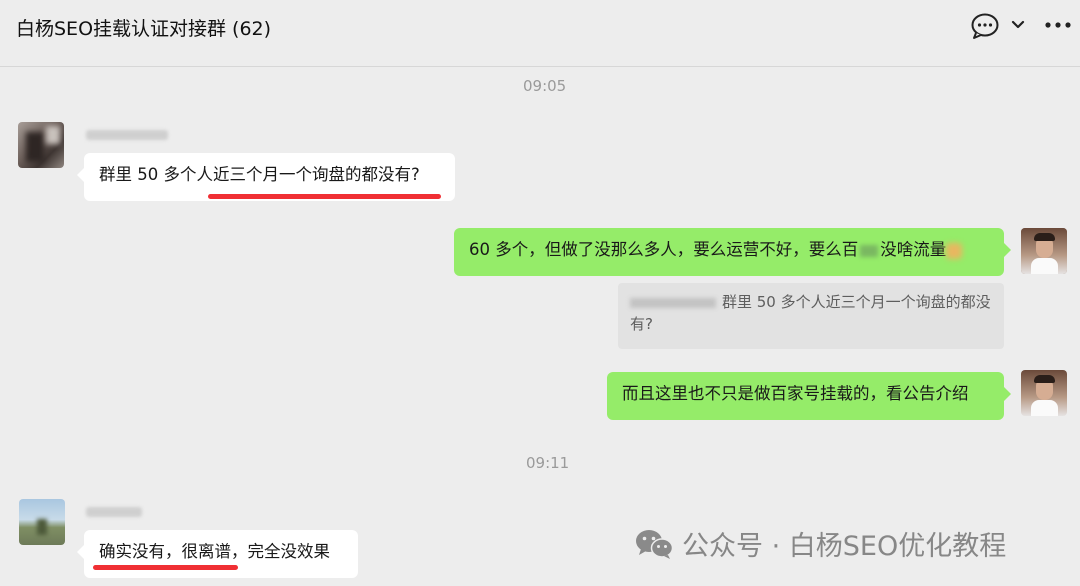  I want to click on message-text: 群里 50 多个人近三个月一个询盘的都没有?, so click(259, 174).